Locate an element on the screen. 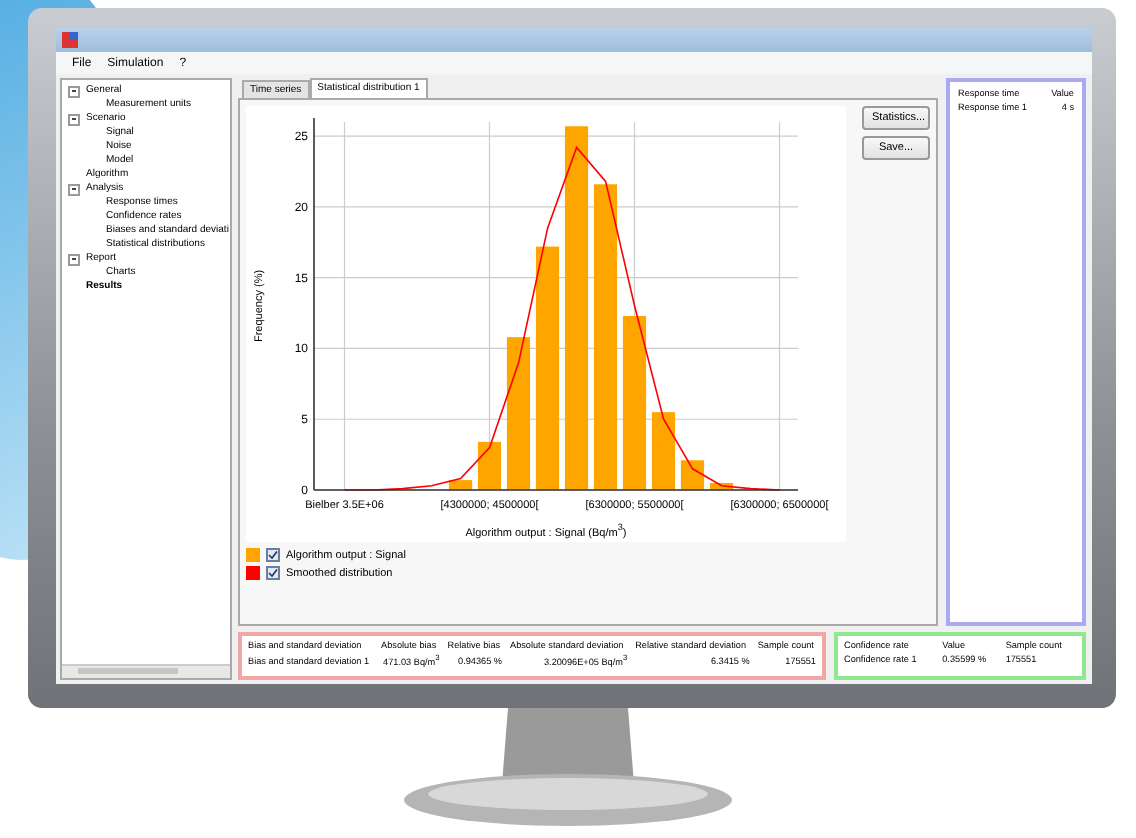 The height and width of the screenshot is (838, 1136). app-icon is located at coordinates (70, 40).